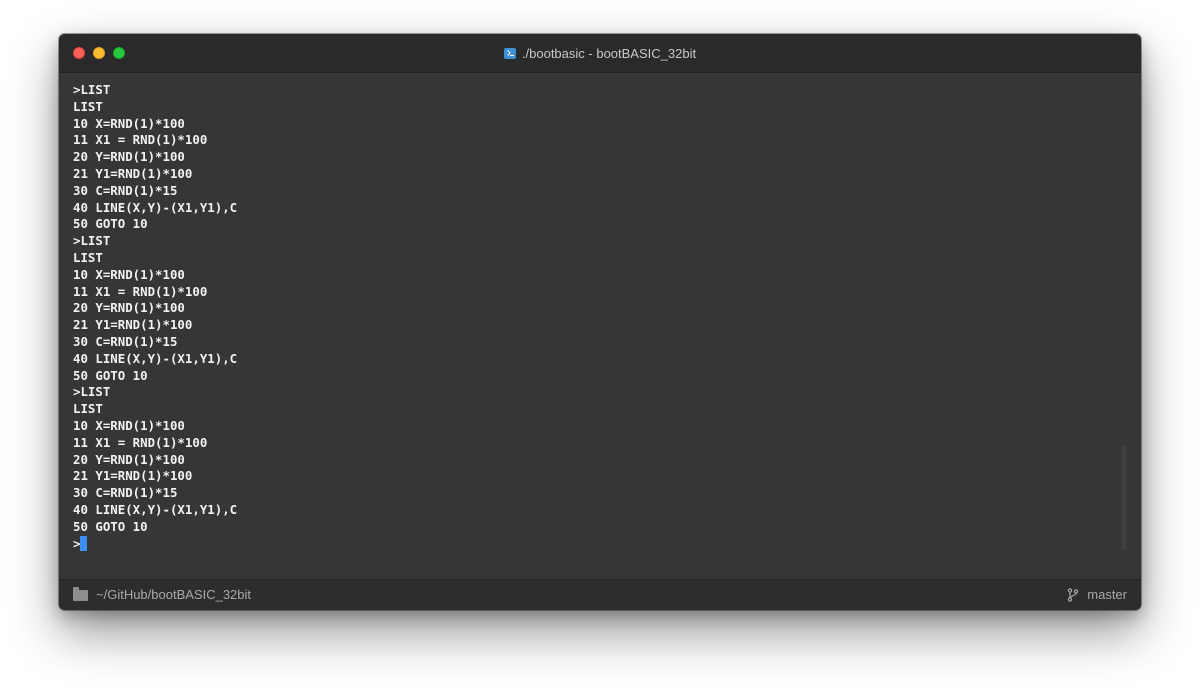 The height and width of the screenshot is (694, 1200). I want to click on folder-icon, so click(80, 594).